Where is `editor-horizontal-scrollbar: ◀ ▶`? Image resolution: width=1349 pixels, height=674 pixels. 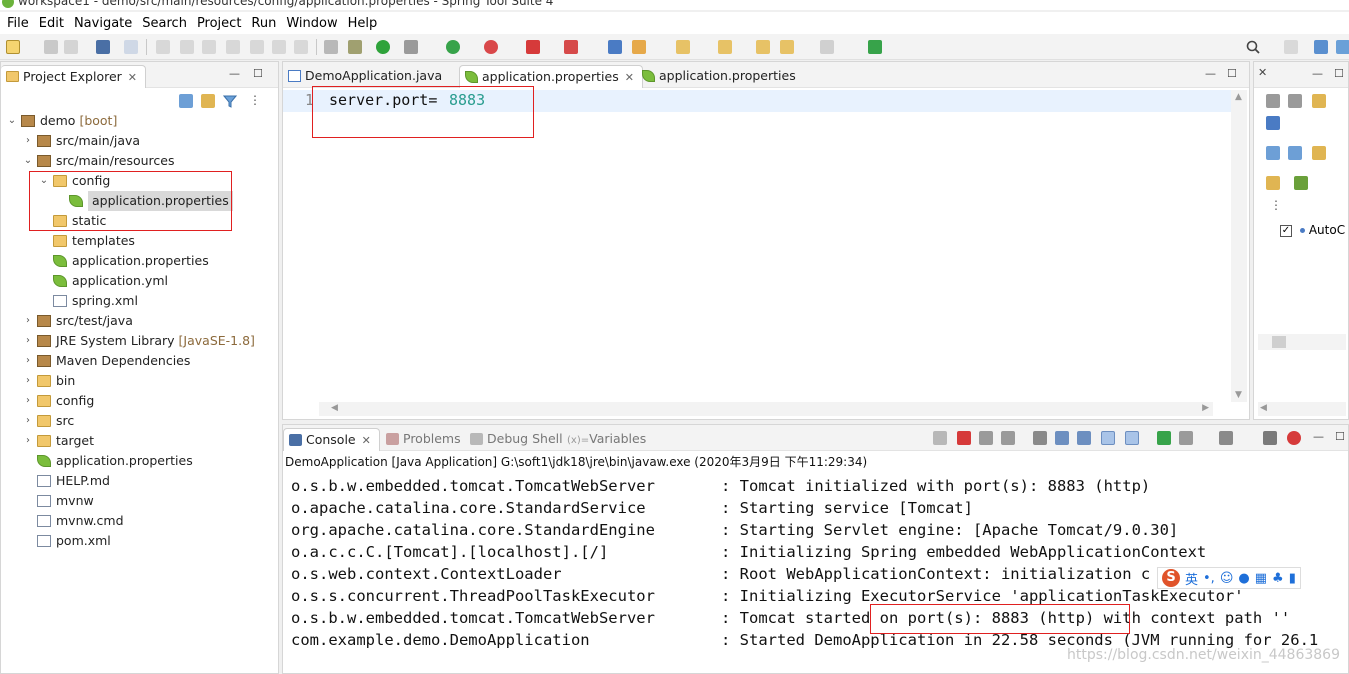
editor-horizontal-scrollbar: ◀ ▶ is located at coordinates (766, 409).